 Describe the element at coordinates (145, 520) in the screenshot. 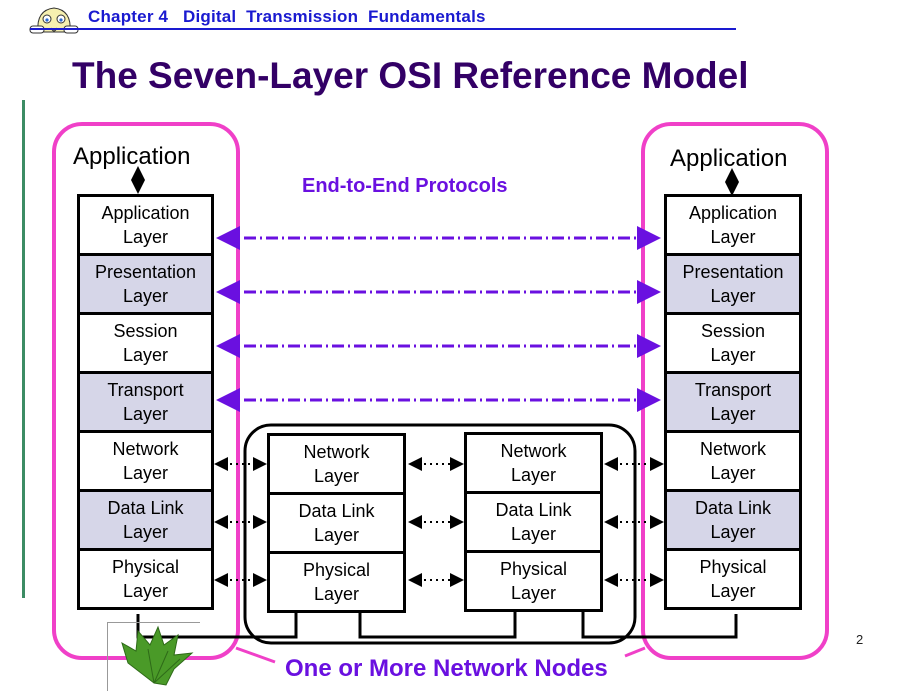

I see `left-data-link-layer: Data Link Layer` at that location.